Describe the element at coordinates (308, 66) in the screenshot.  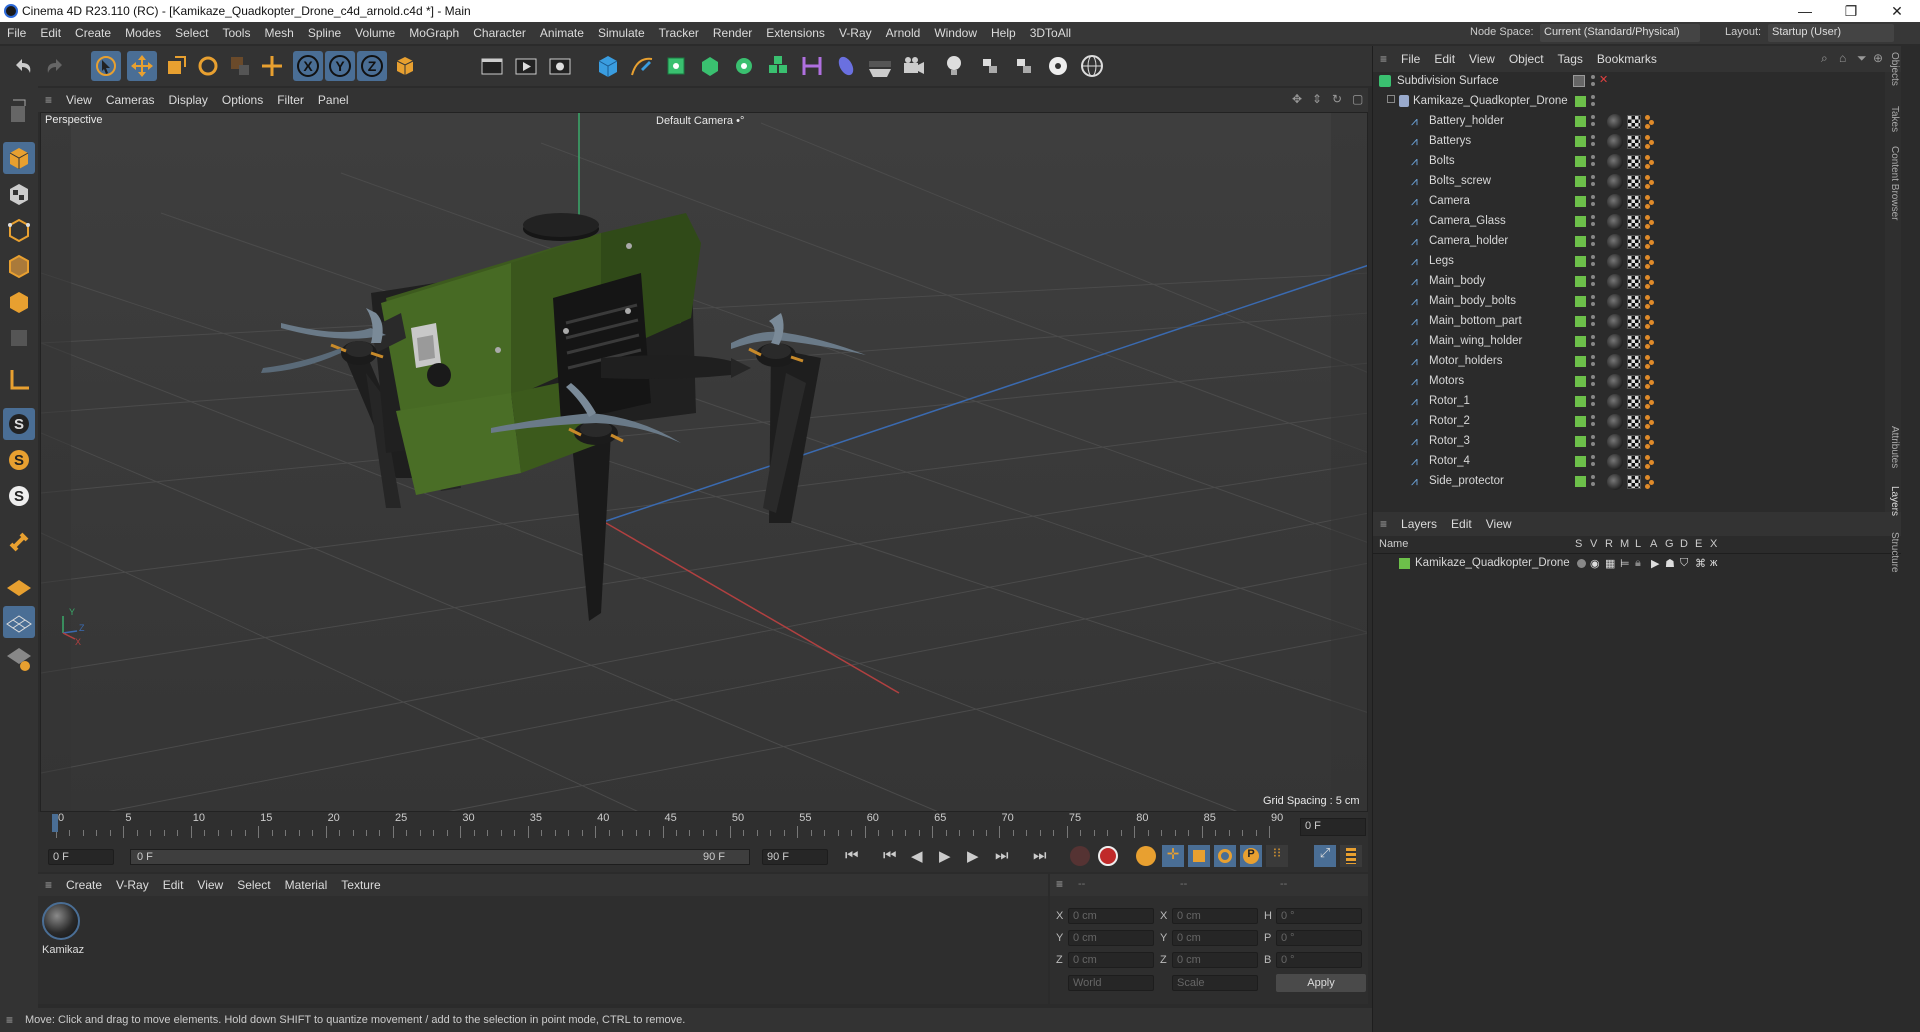
I see `x-axis-lock-icon: X` at that location.